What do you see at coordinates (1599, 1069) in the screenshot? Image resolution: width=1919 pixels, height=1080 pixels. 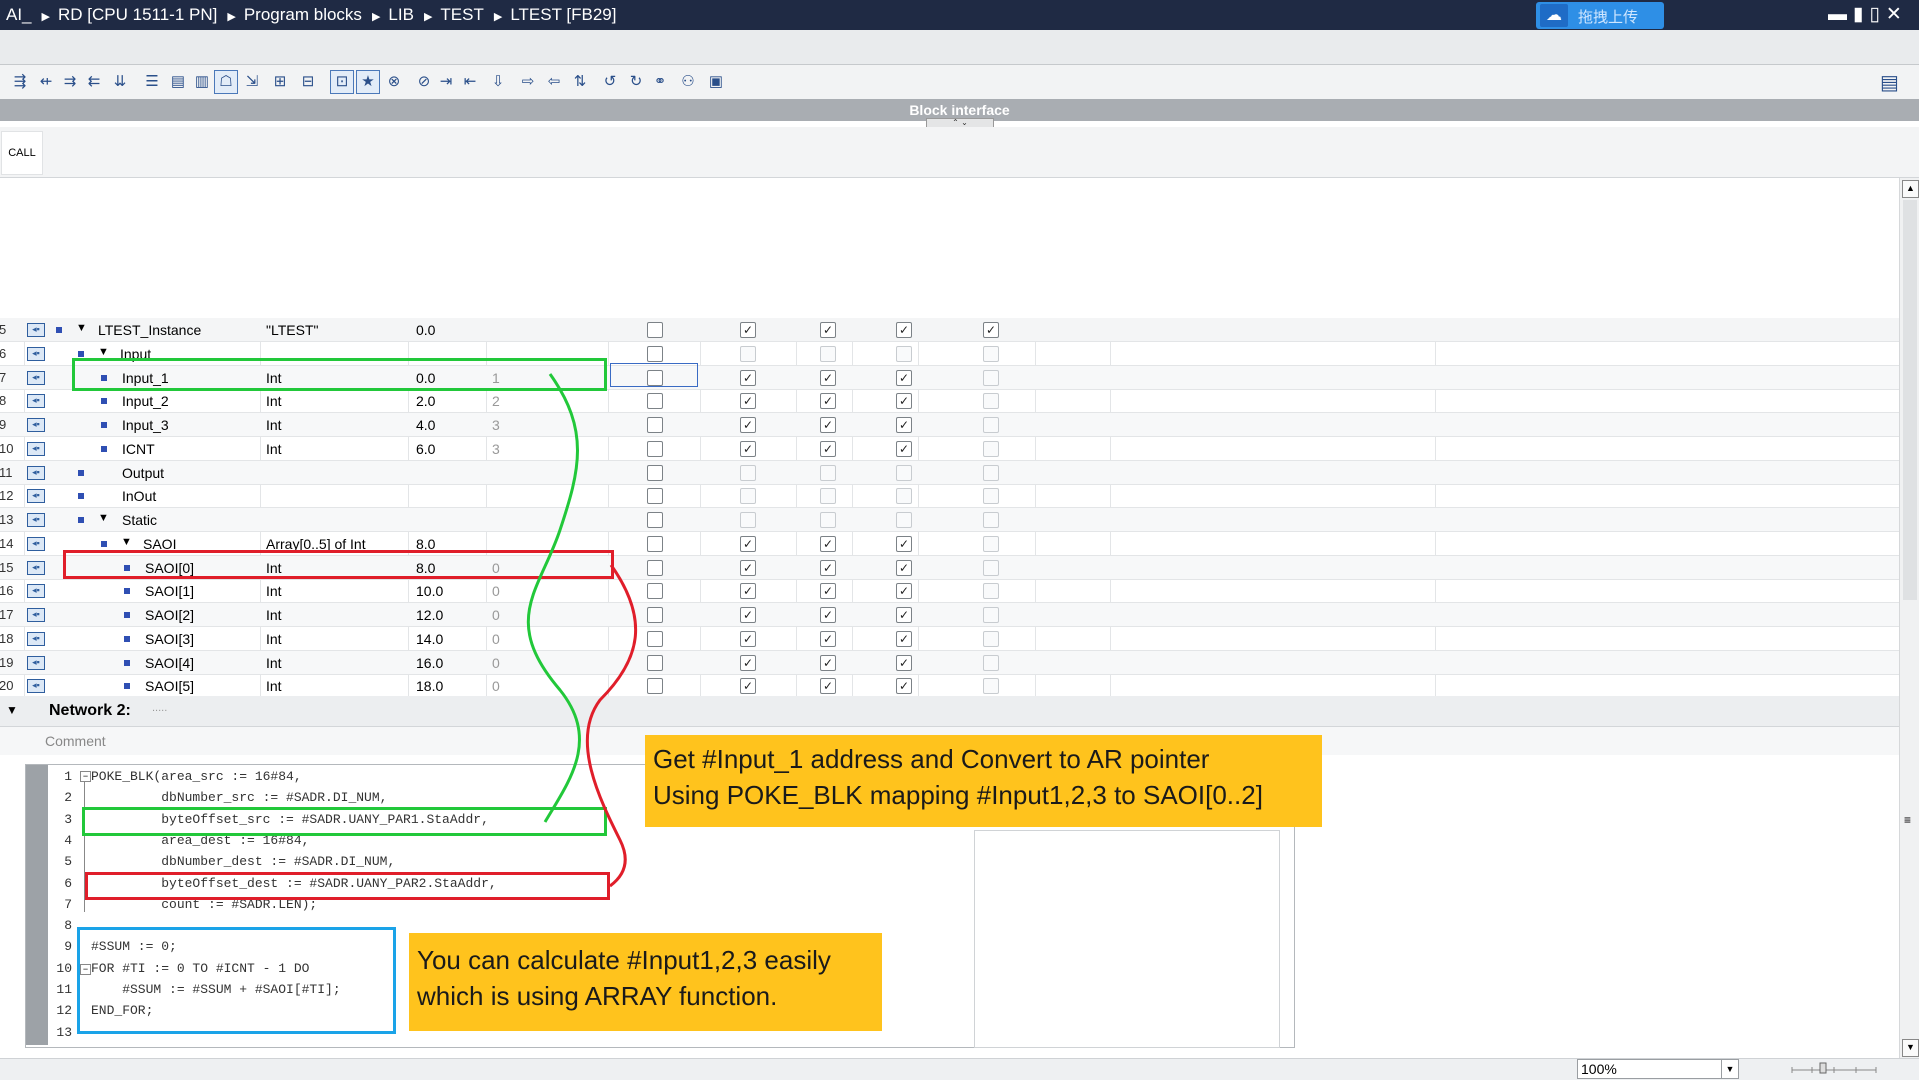 I see `zoom-value: 100%` at bounding box center [1599, 1069].